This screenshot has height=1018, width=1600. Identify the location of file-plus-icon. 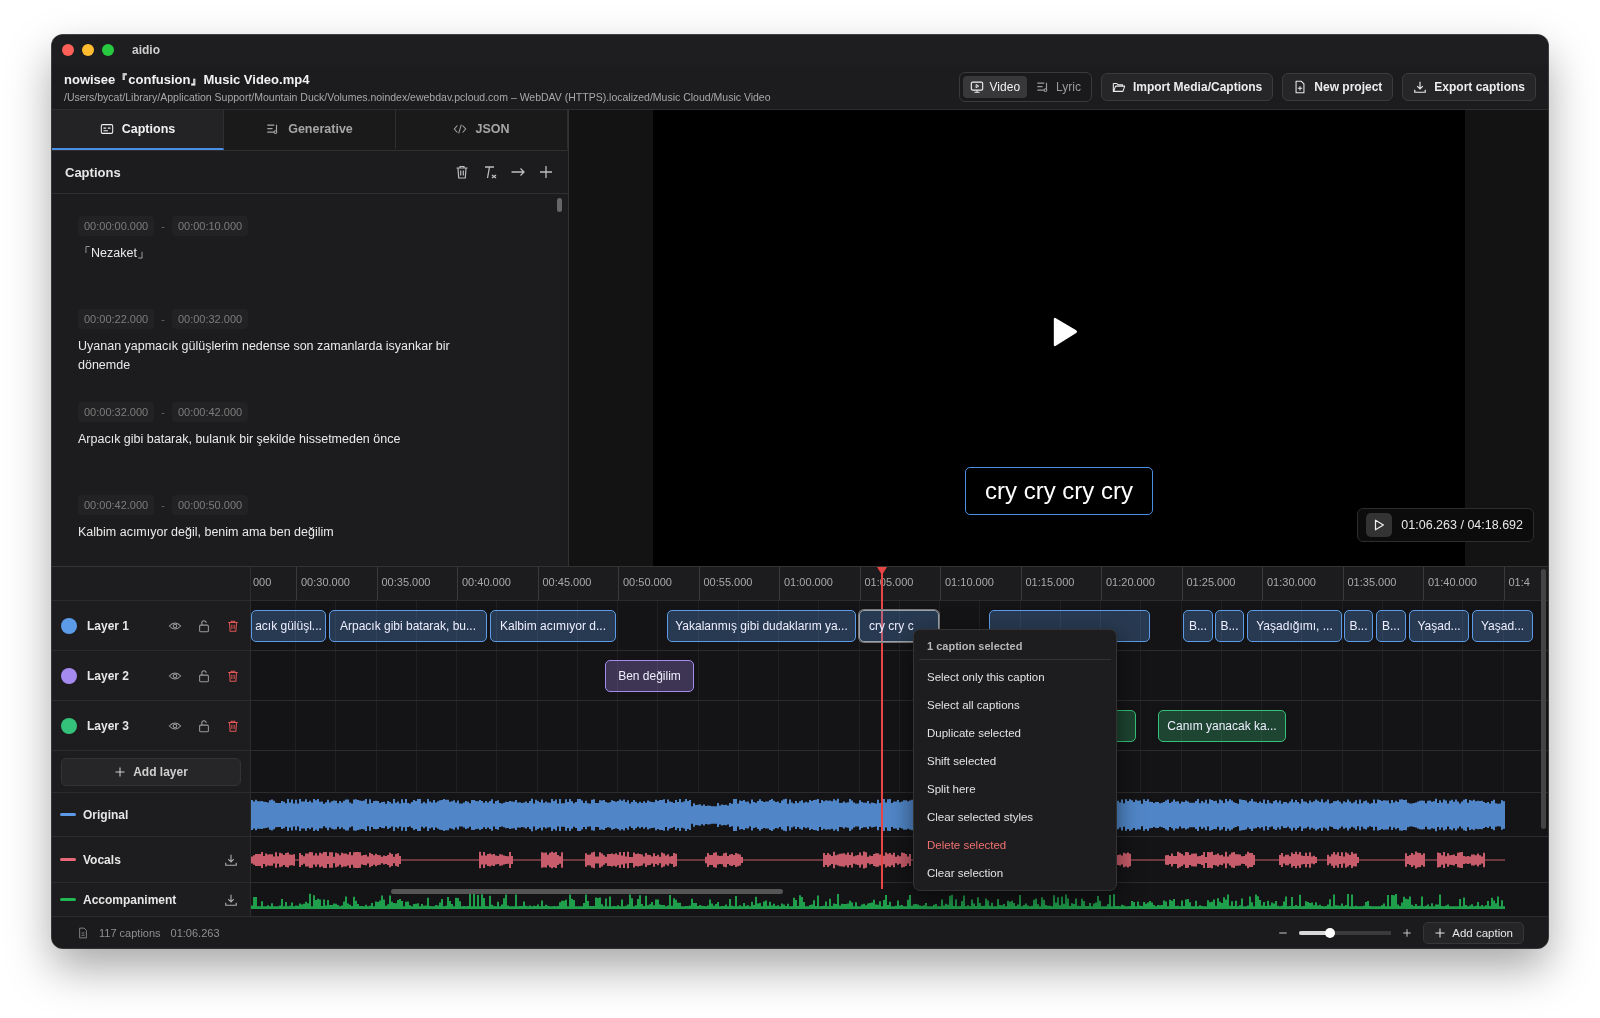
(1300, 87).